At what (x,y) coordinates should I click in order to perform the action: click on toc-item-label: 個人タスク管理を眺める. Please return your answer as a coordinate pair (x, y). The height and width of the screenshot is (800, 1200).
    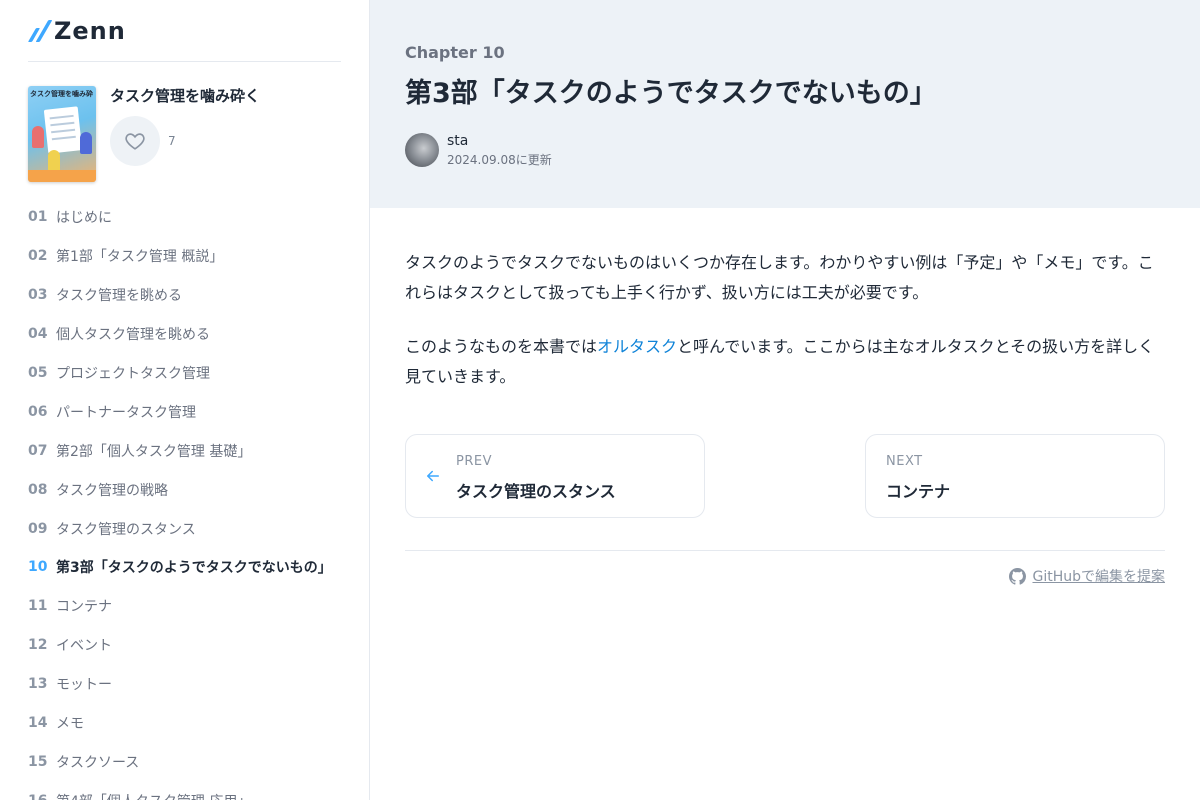
    Looking at the image, I should click on (133, 335).